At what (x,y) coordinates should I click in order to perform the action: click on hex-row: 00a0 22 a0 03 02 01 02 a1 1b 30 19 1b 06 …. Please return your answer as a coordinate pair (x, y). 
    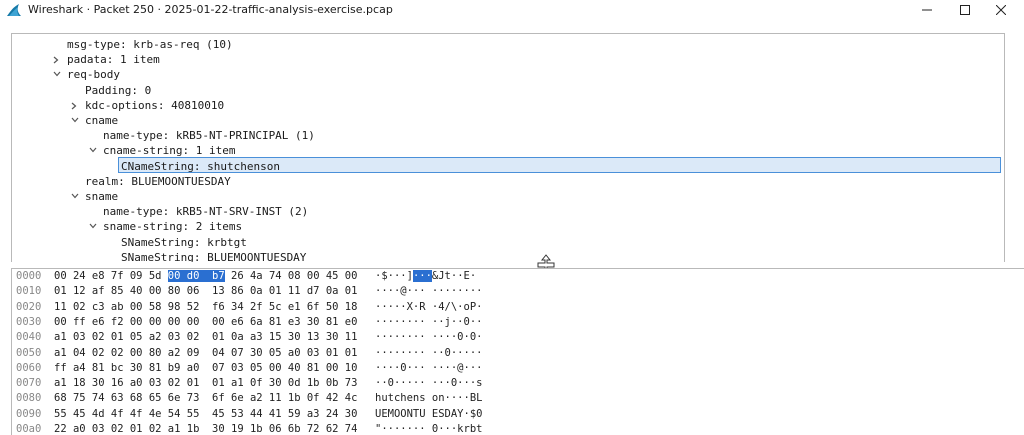
    Looking at the image, I should click on (312, 428).